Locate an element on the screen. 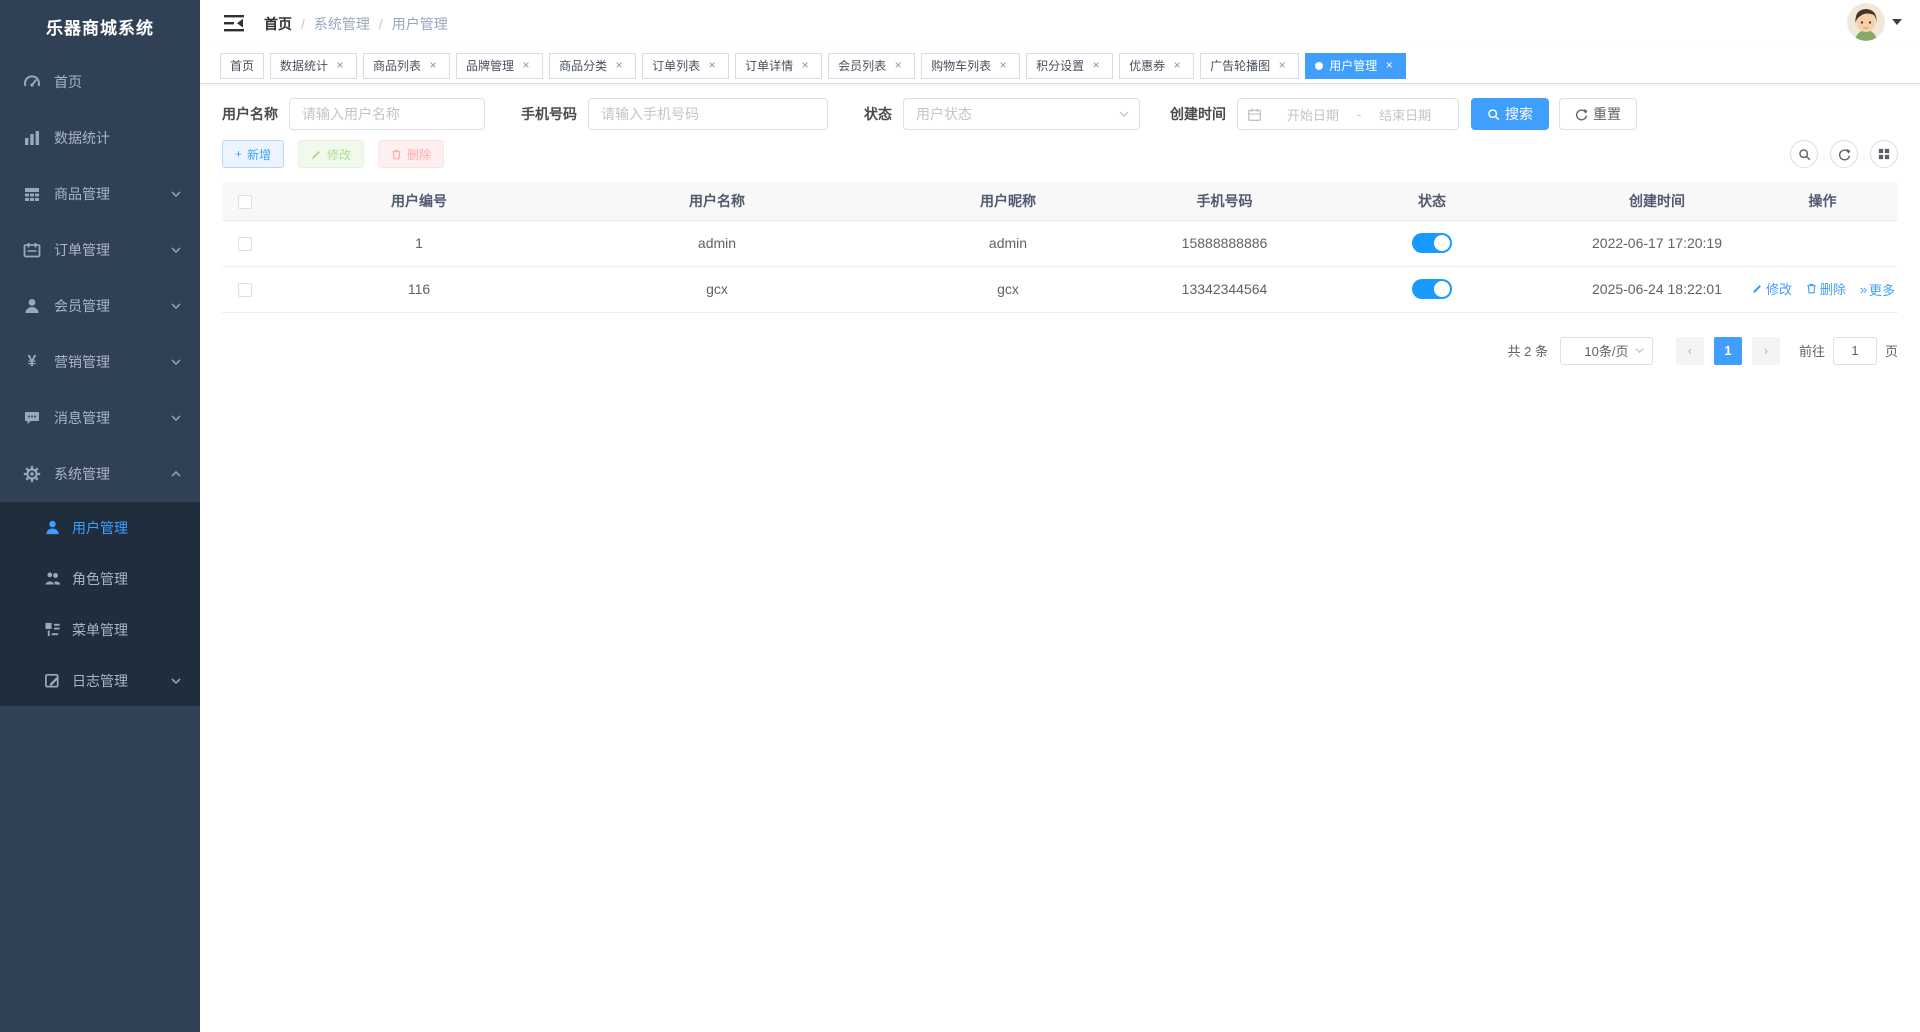  breadcrumb-system: 系统管理 is located at coordinates (342, 24).